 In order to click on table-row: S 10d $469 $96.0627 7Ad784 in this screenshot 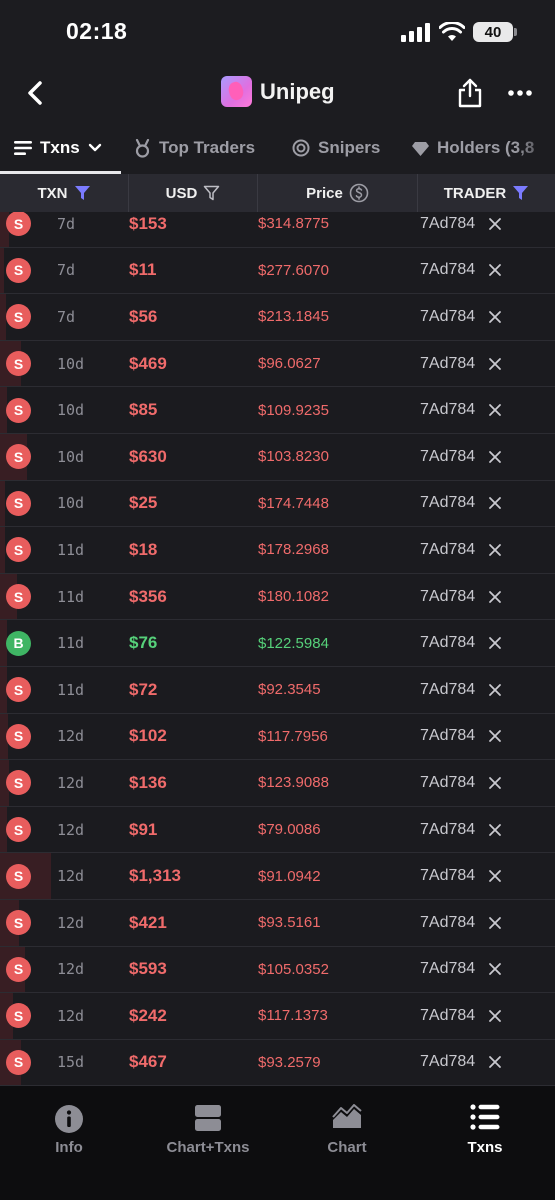, I will do `click(277, 364)`.